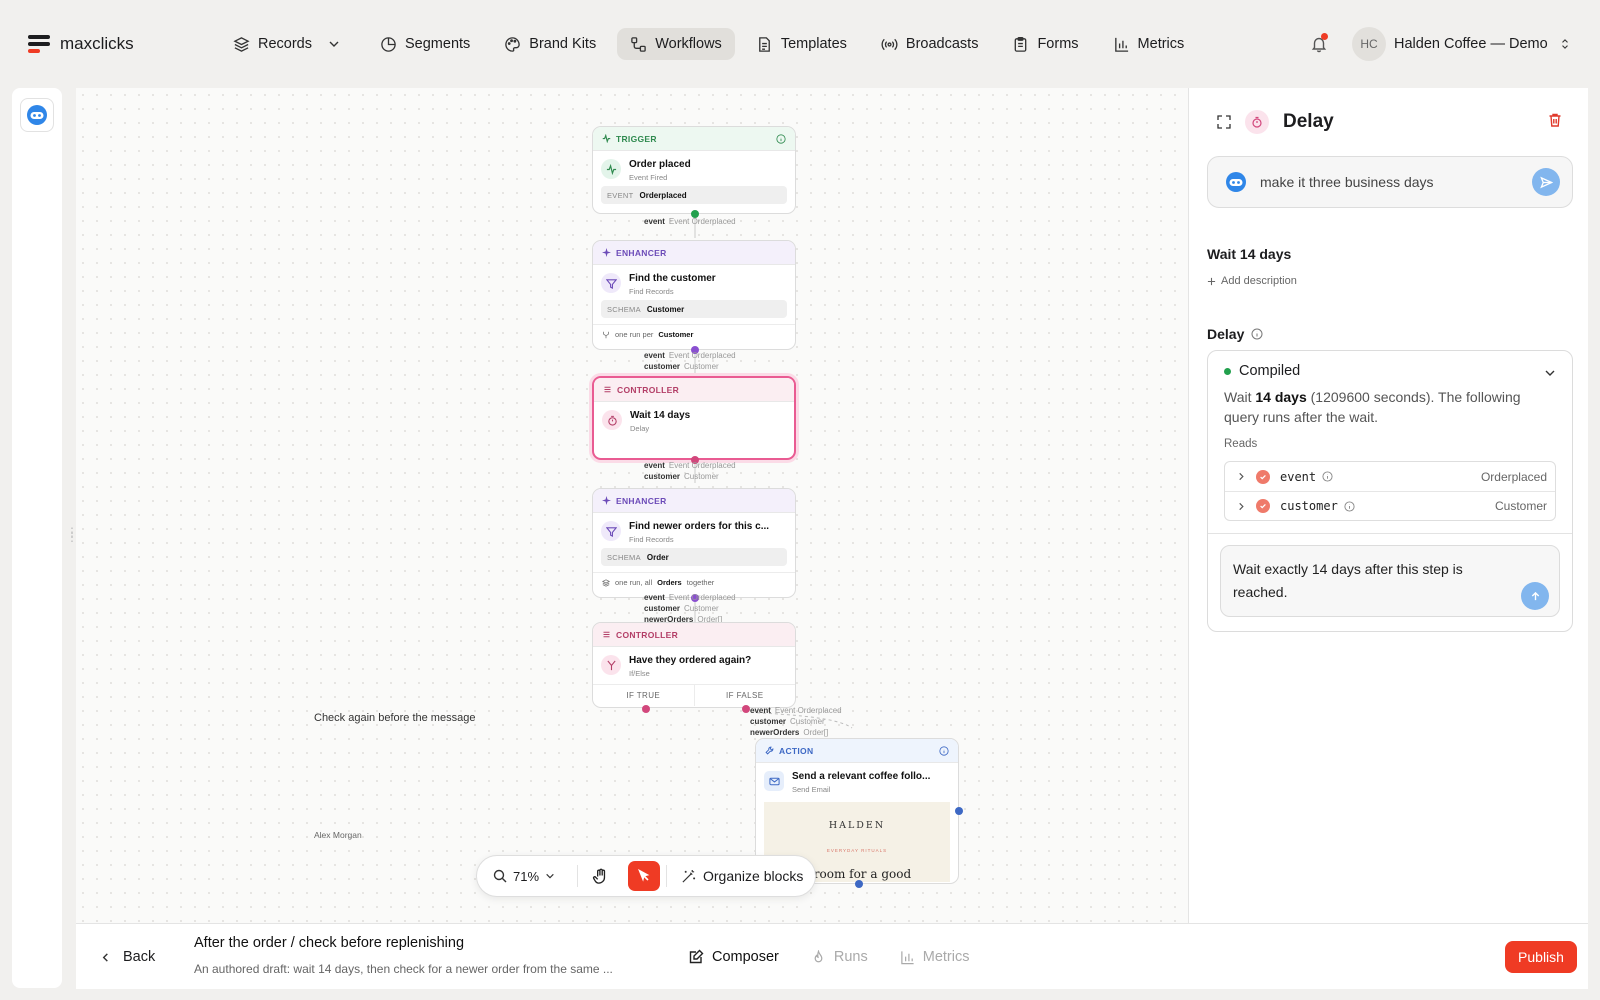  What do you see at coordinates (651, 291) in the screenshot?
I see `node-subtitle: Find Records` at bounding box center [651, 291].